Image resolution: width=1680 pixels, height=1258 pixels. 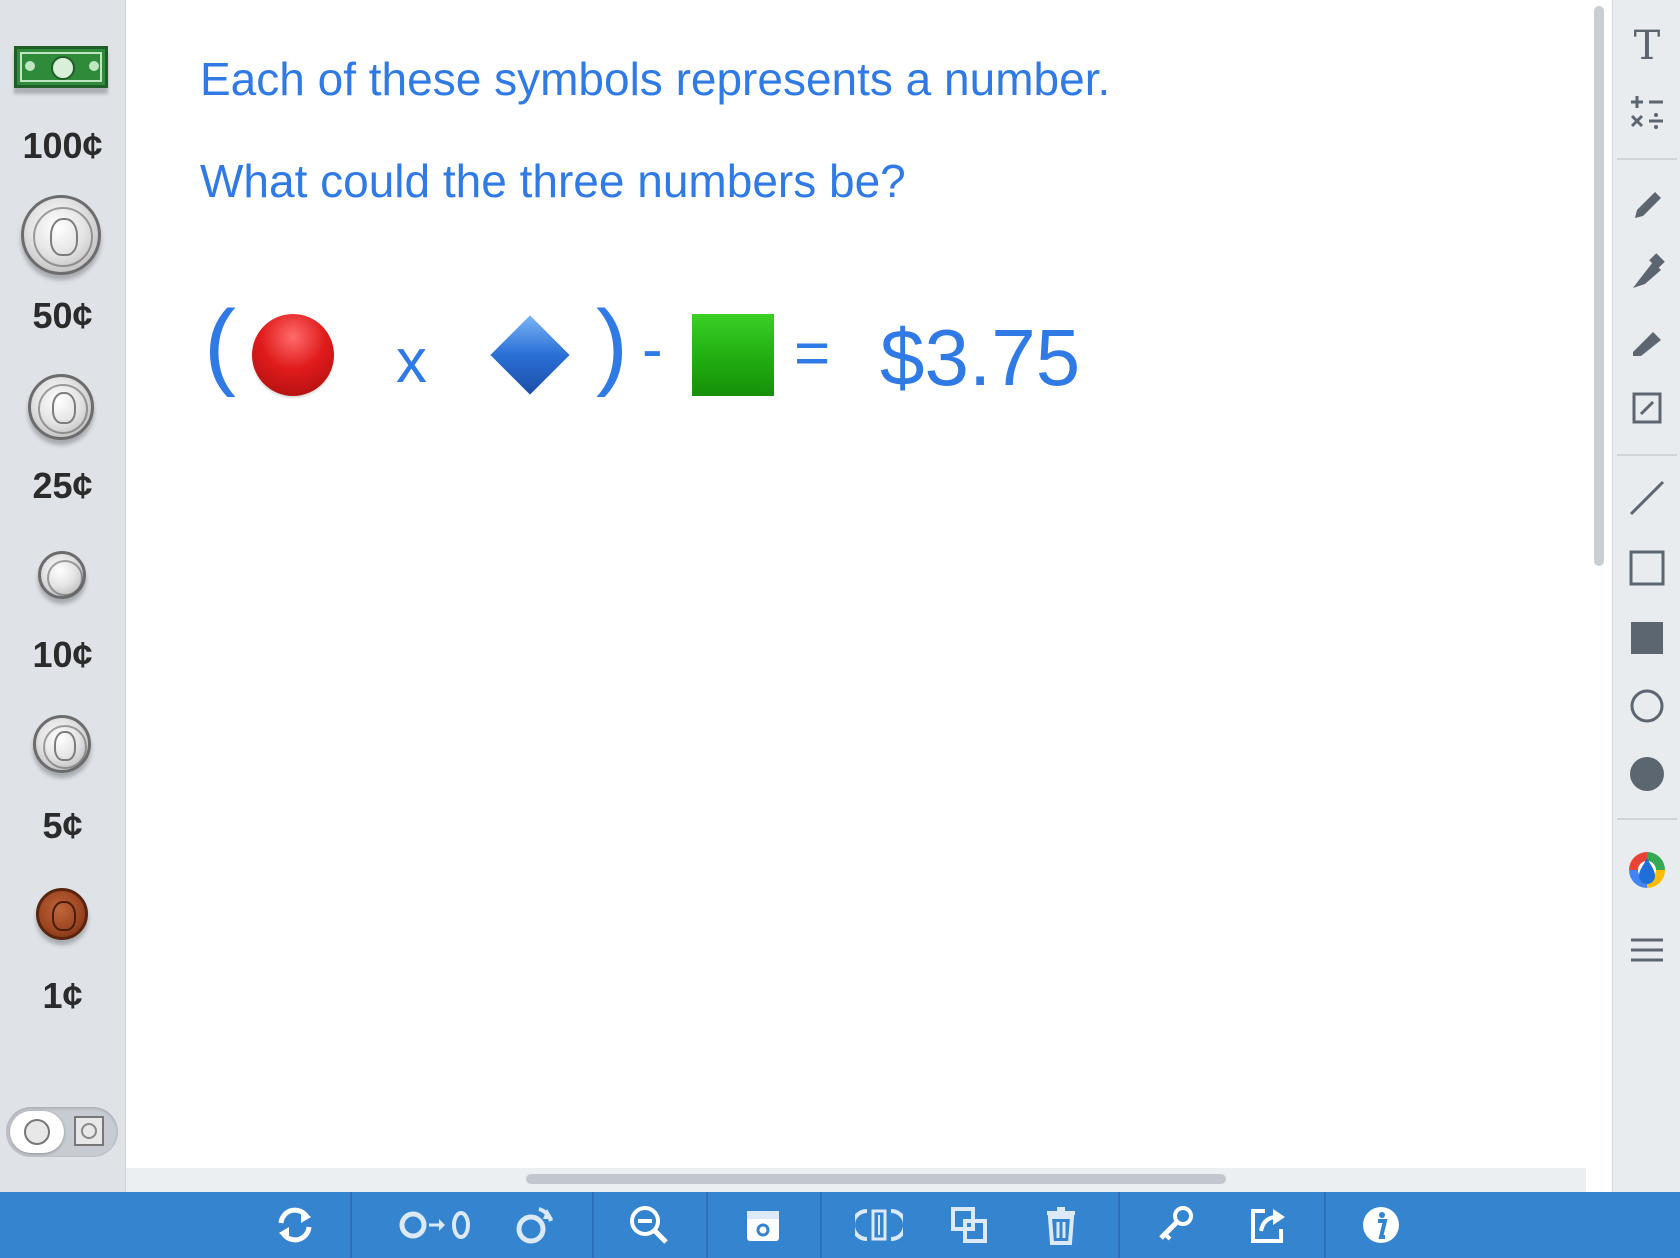 What do you see at coordinates (612, 344) in the screenshot?
I see `equation-close-paren: )` at bounding box center [612, 344].